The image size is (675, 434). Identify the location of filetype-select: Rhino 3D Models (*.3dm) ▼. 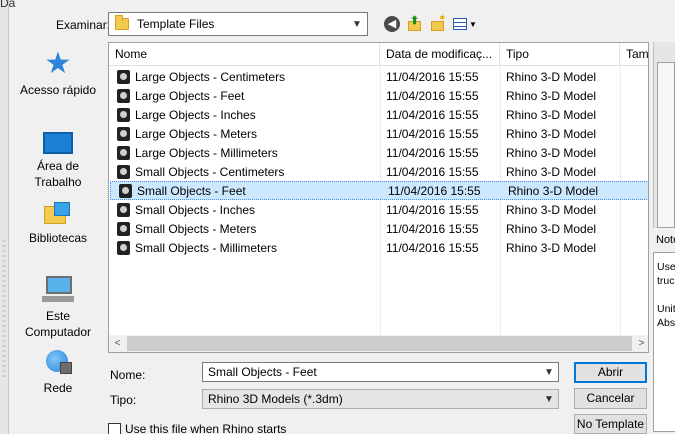
(380, 399).